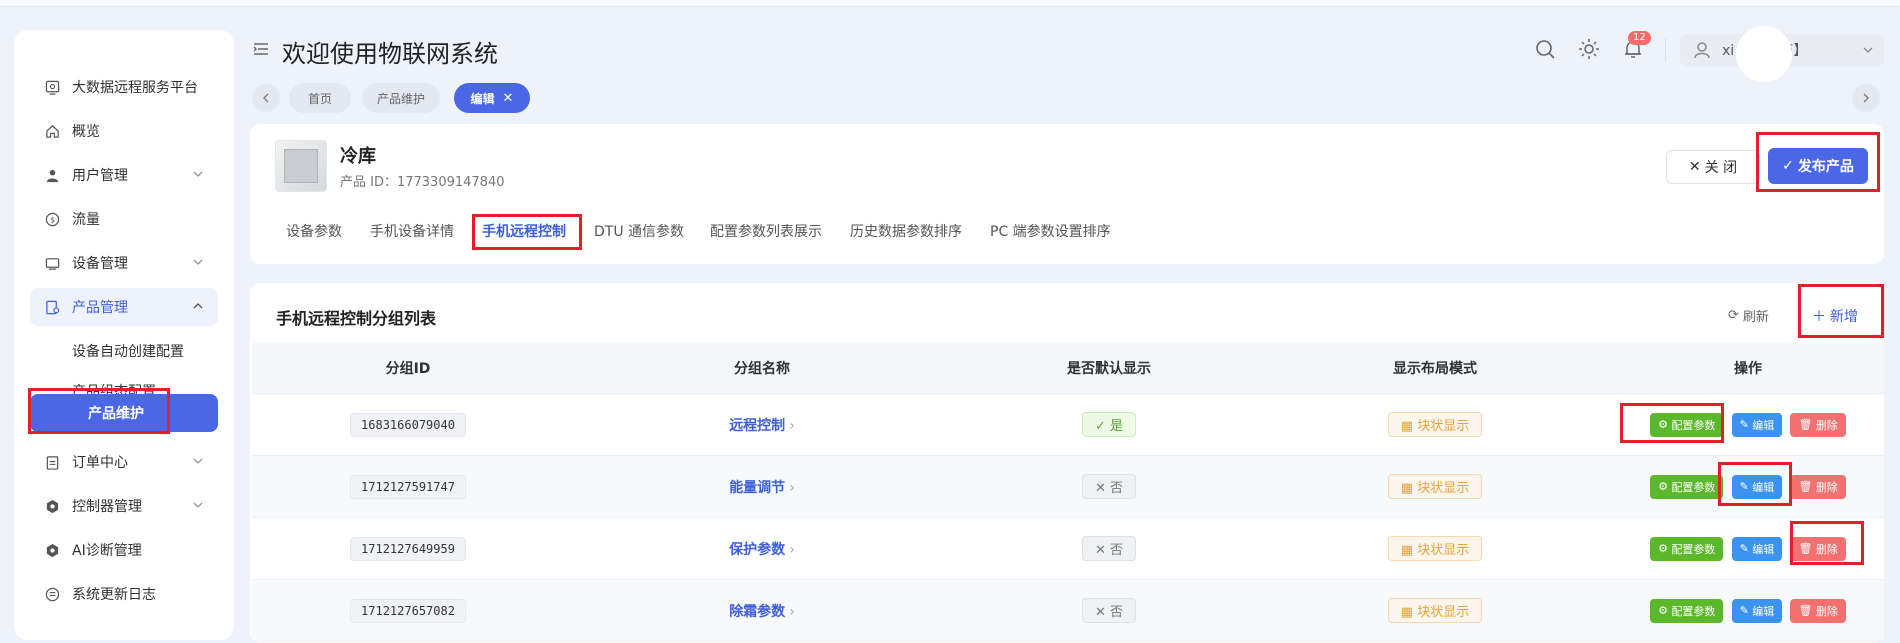 The height and width of the screenshot is (643, 1900). What do you see at coordinates (314, 231) in the screenshot?
I see `tab-device-params: 设备参数` at bounding box center [314, 231].